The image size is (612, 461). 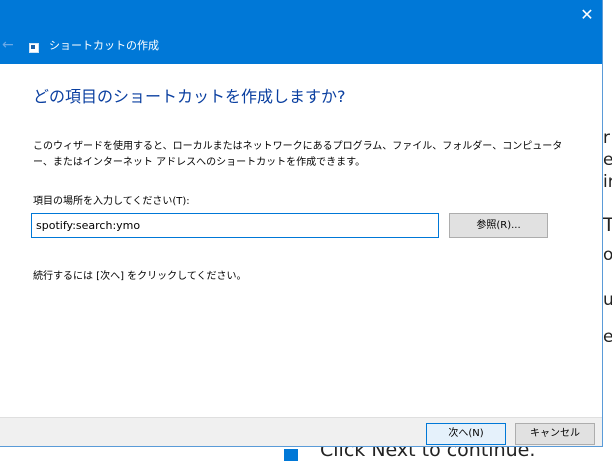 What do you see at coordinates (140, 276) in the screenshot?
I see `continue-hint: 続行するには [次へ] をクリックしてください。` at bounding box center [140, 276].